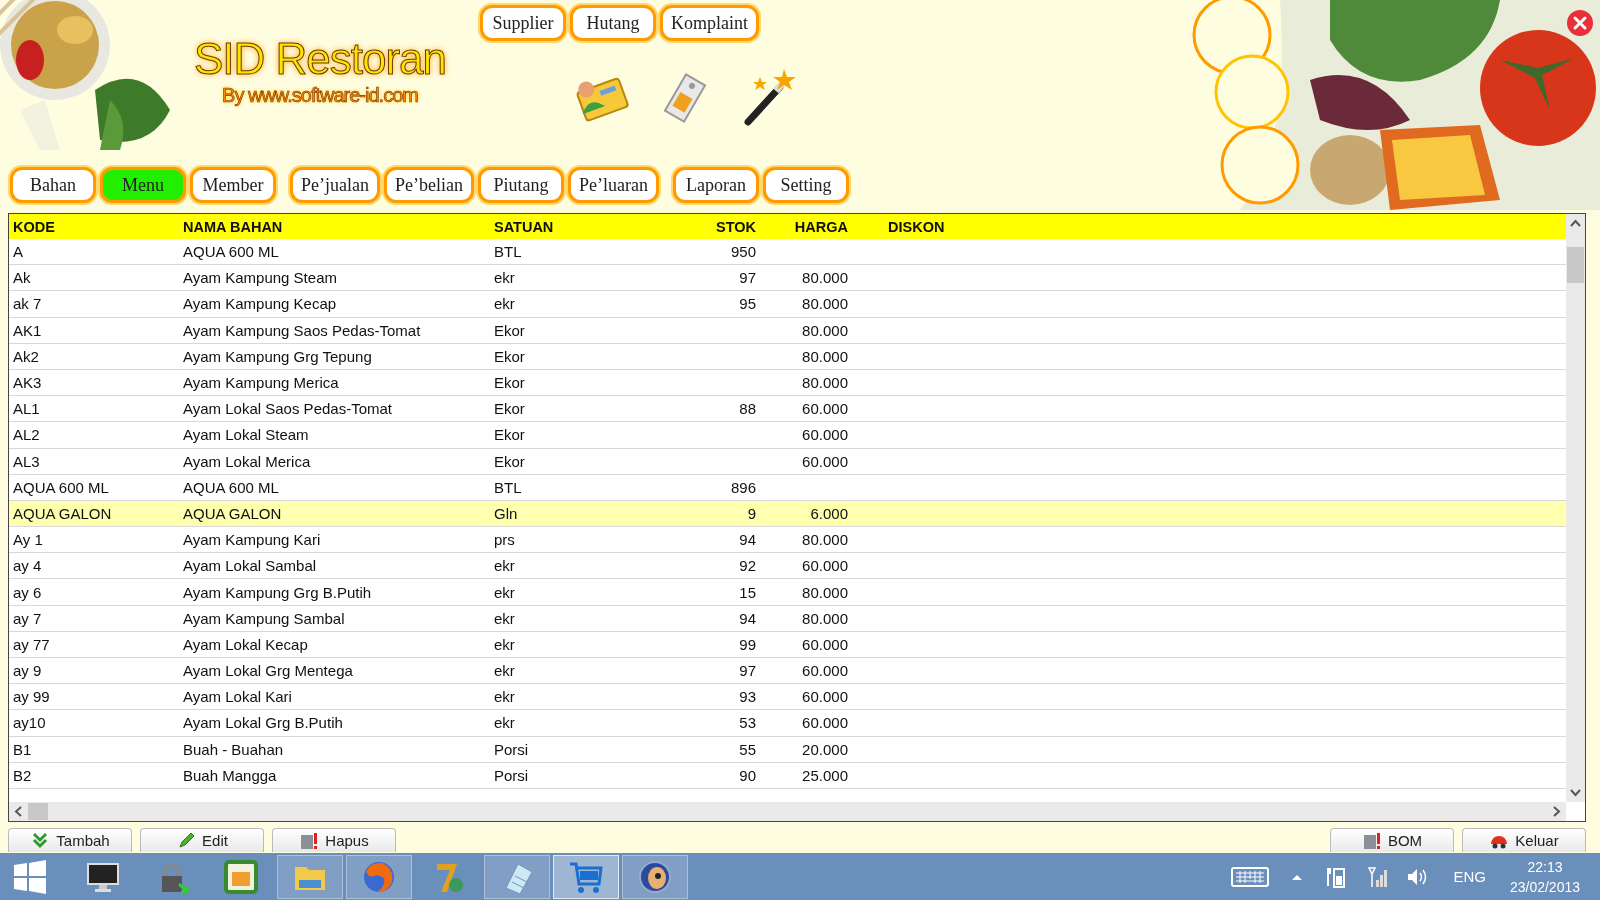  Describe the element at coordinates (27, 618) in the screenshot. I see `table-cell-text: ay 7` at that location.